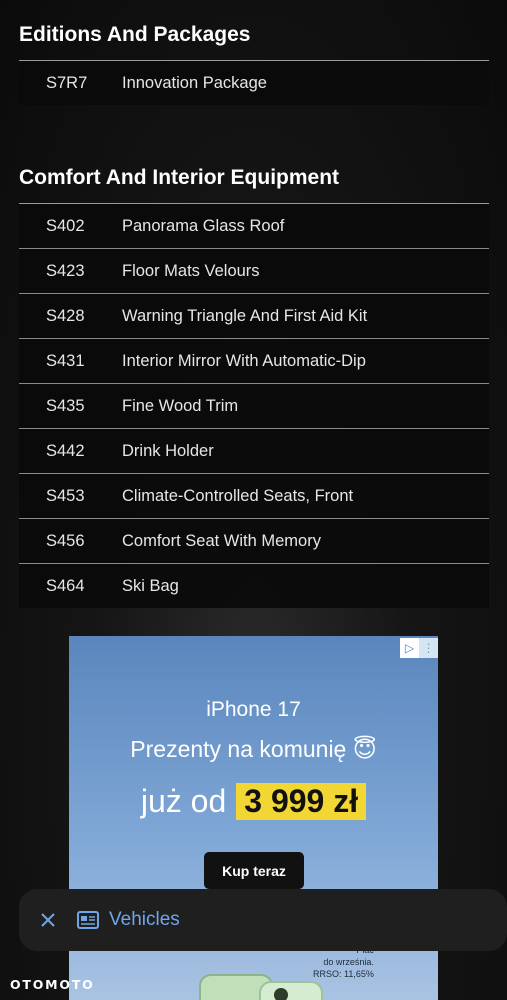 This screenshot has height=1000, width=507. I want to click on table-row: S431 Interior Mirror With Automatic-Dip, so click(254, 361).